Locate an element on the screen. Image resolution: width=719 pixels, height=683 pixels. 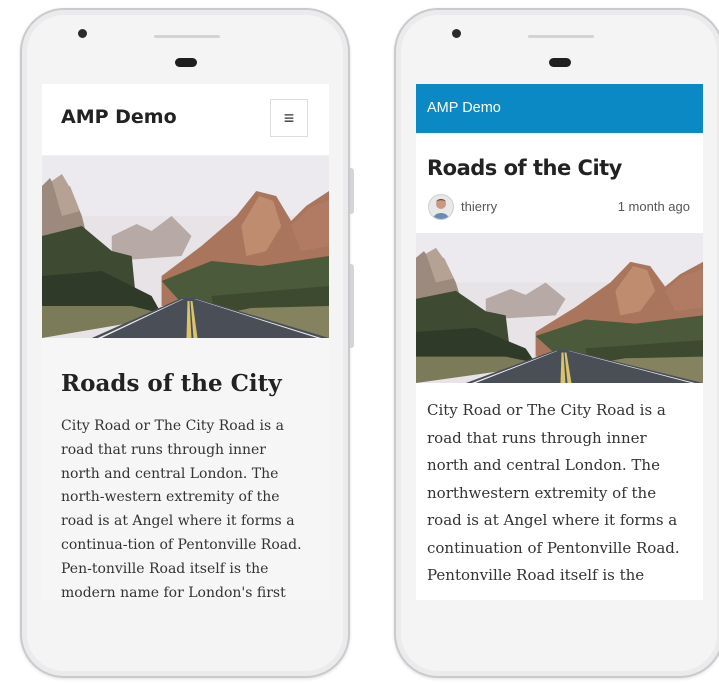
avatar is located at coordinates (441, 207).